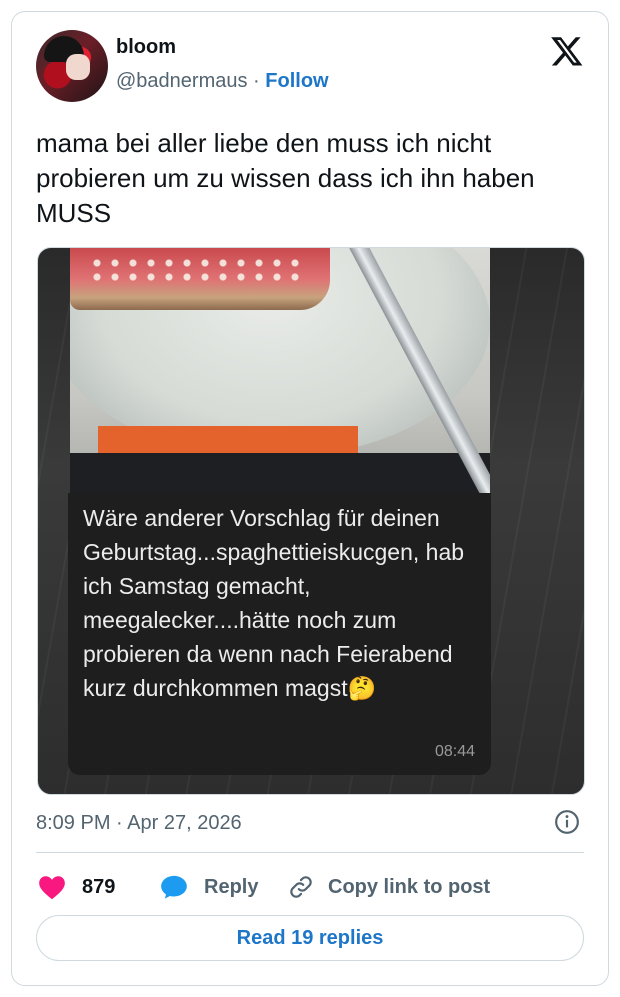 This screenshot has width=620, height=997. Describe the element at coordinates (409, 886) in the screenshot. I see `copy-link-label: Copy link to post` at that location.